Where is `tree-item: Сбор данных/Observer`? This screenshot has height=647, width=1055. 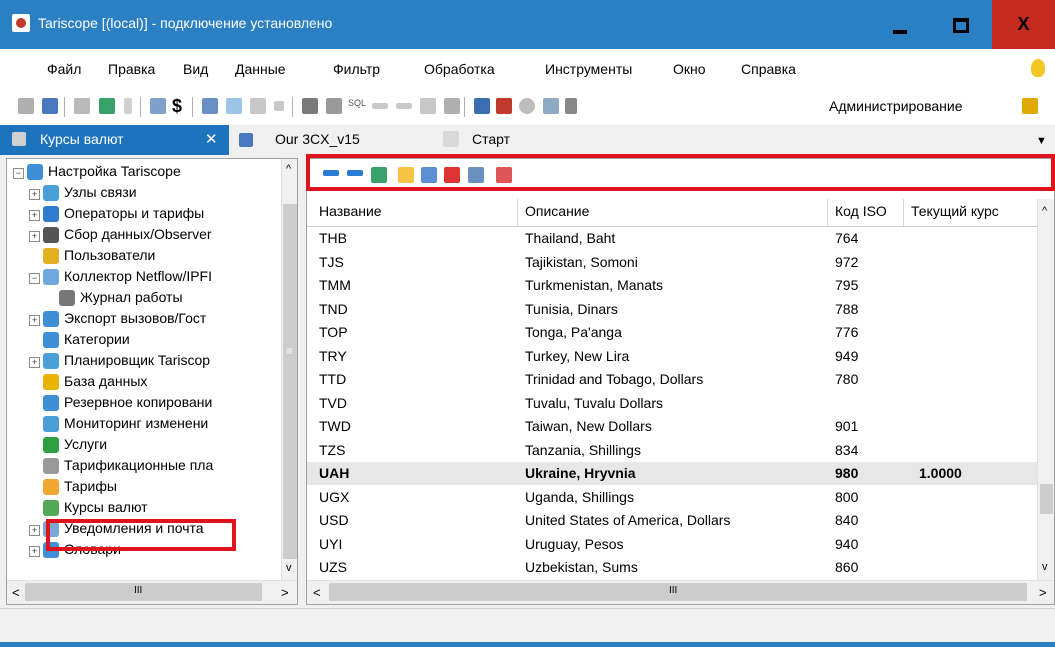 tree-item: Сбор данных/Observer is located at coordinates (127, 236).